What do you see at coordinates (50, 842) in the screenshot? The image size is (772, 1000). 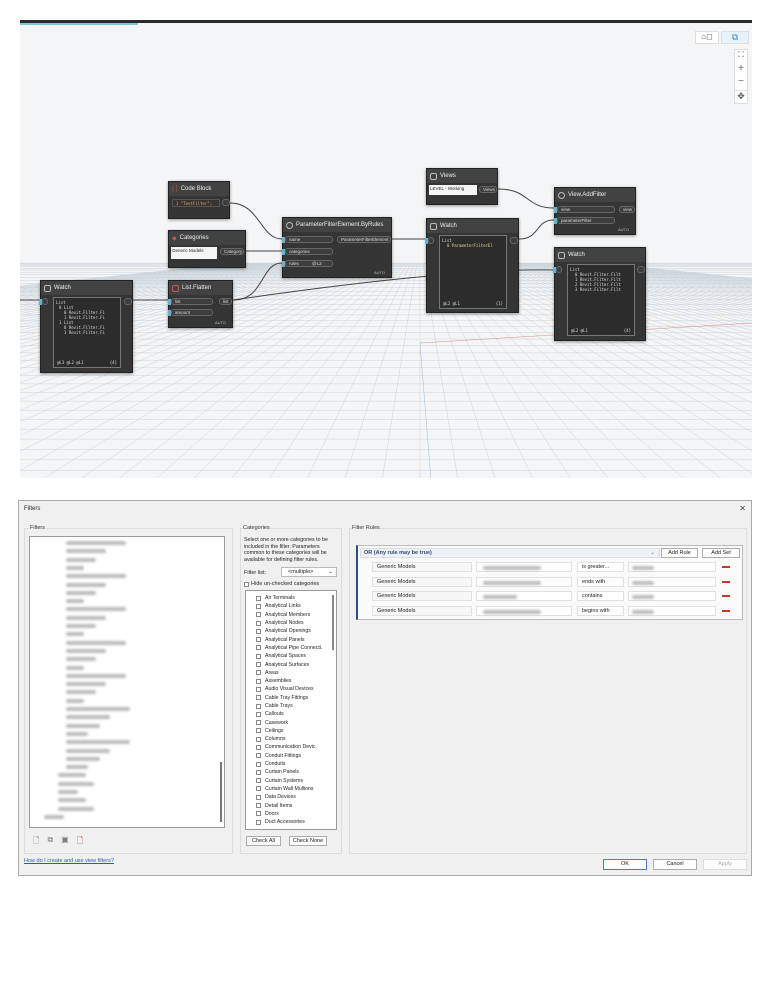 I see `duplicate-filter-icon: ⧉` at bounding box center [50, 842].